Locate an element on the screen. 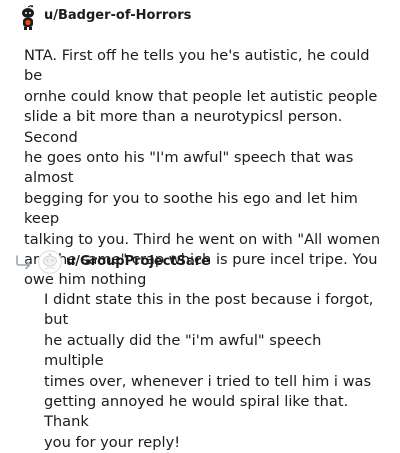  snoo-avatar-icon is located at coordinates (28, 18).